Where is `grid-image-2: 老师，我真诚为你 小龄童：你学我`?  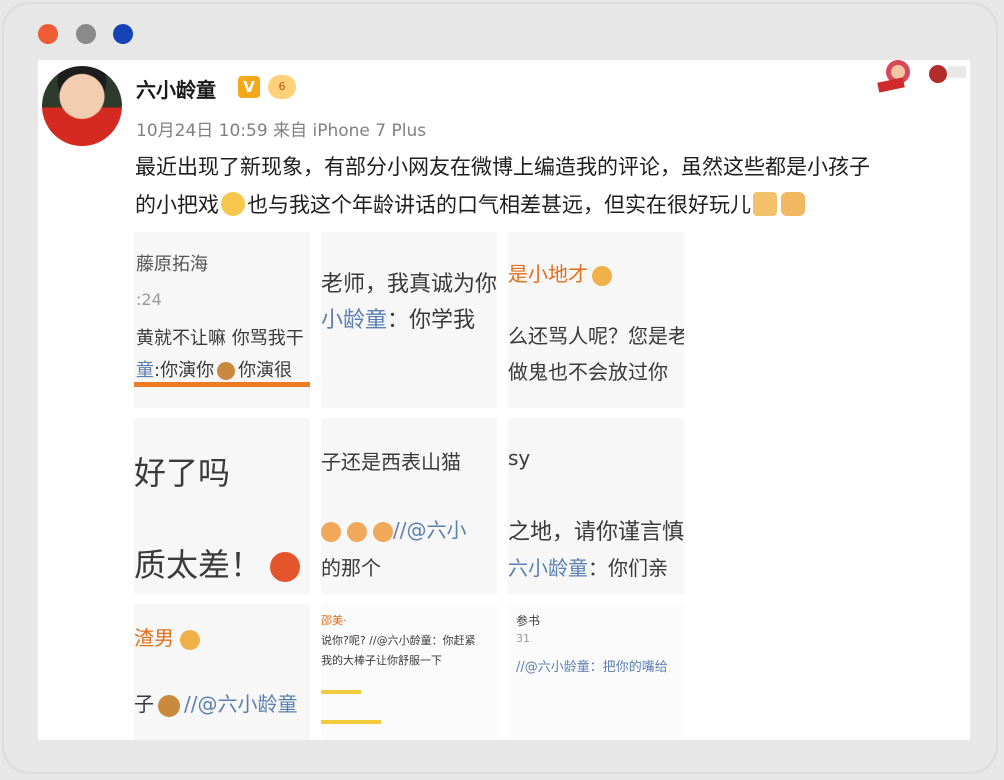
grid-image-2: 老师，我真诚为你 小龄童：你学我 is located at coordinates (409, 320).